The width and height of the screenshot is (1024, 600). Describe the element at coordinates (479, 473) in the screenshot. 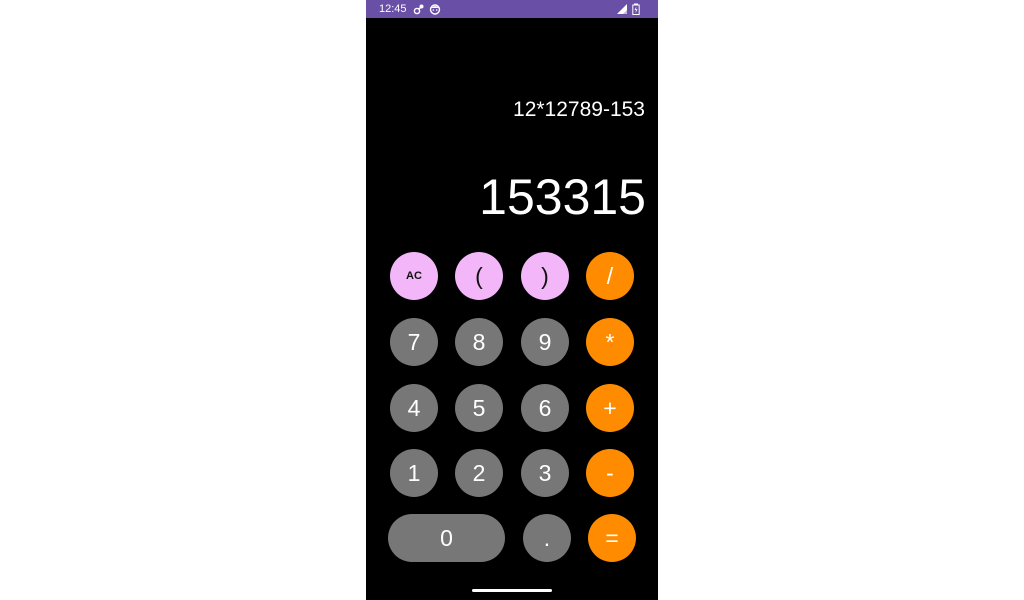

I see `digit-2-button: 2` at that location.